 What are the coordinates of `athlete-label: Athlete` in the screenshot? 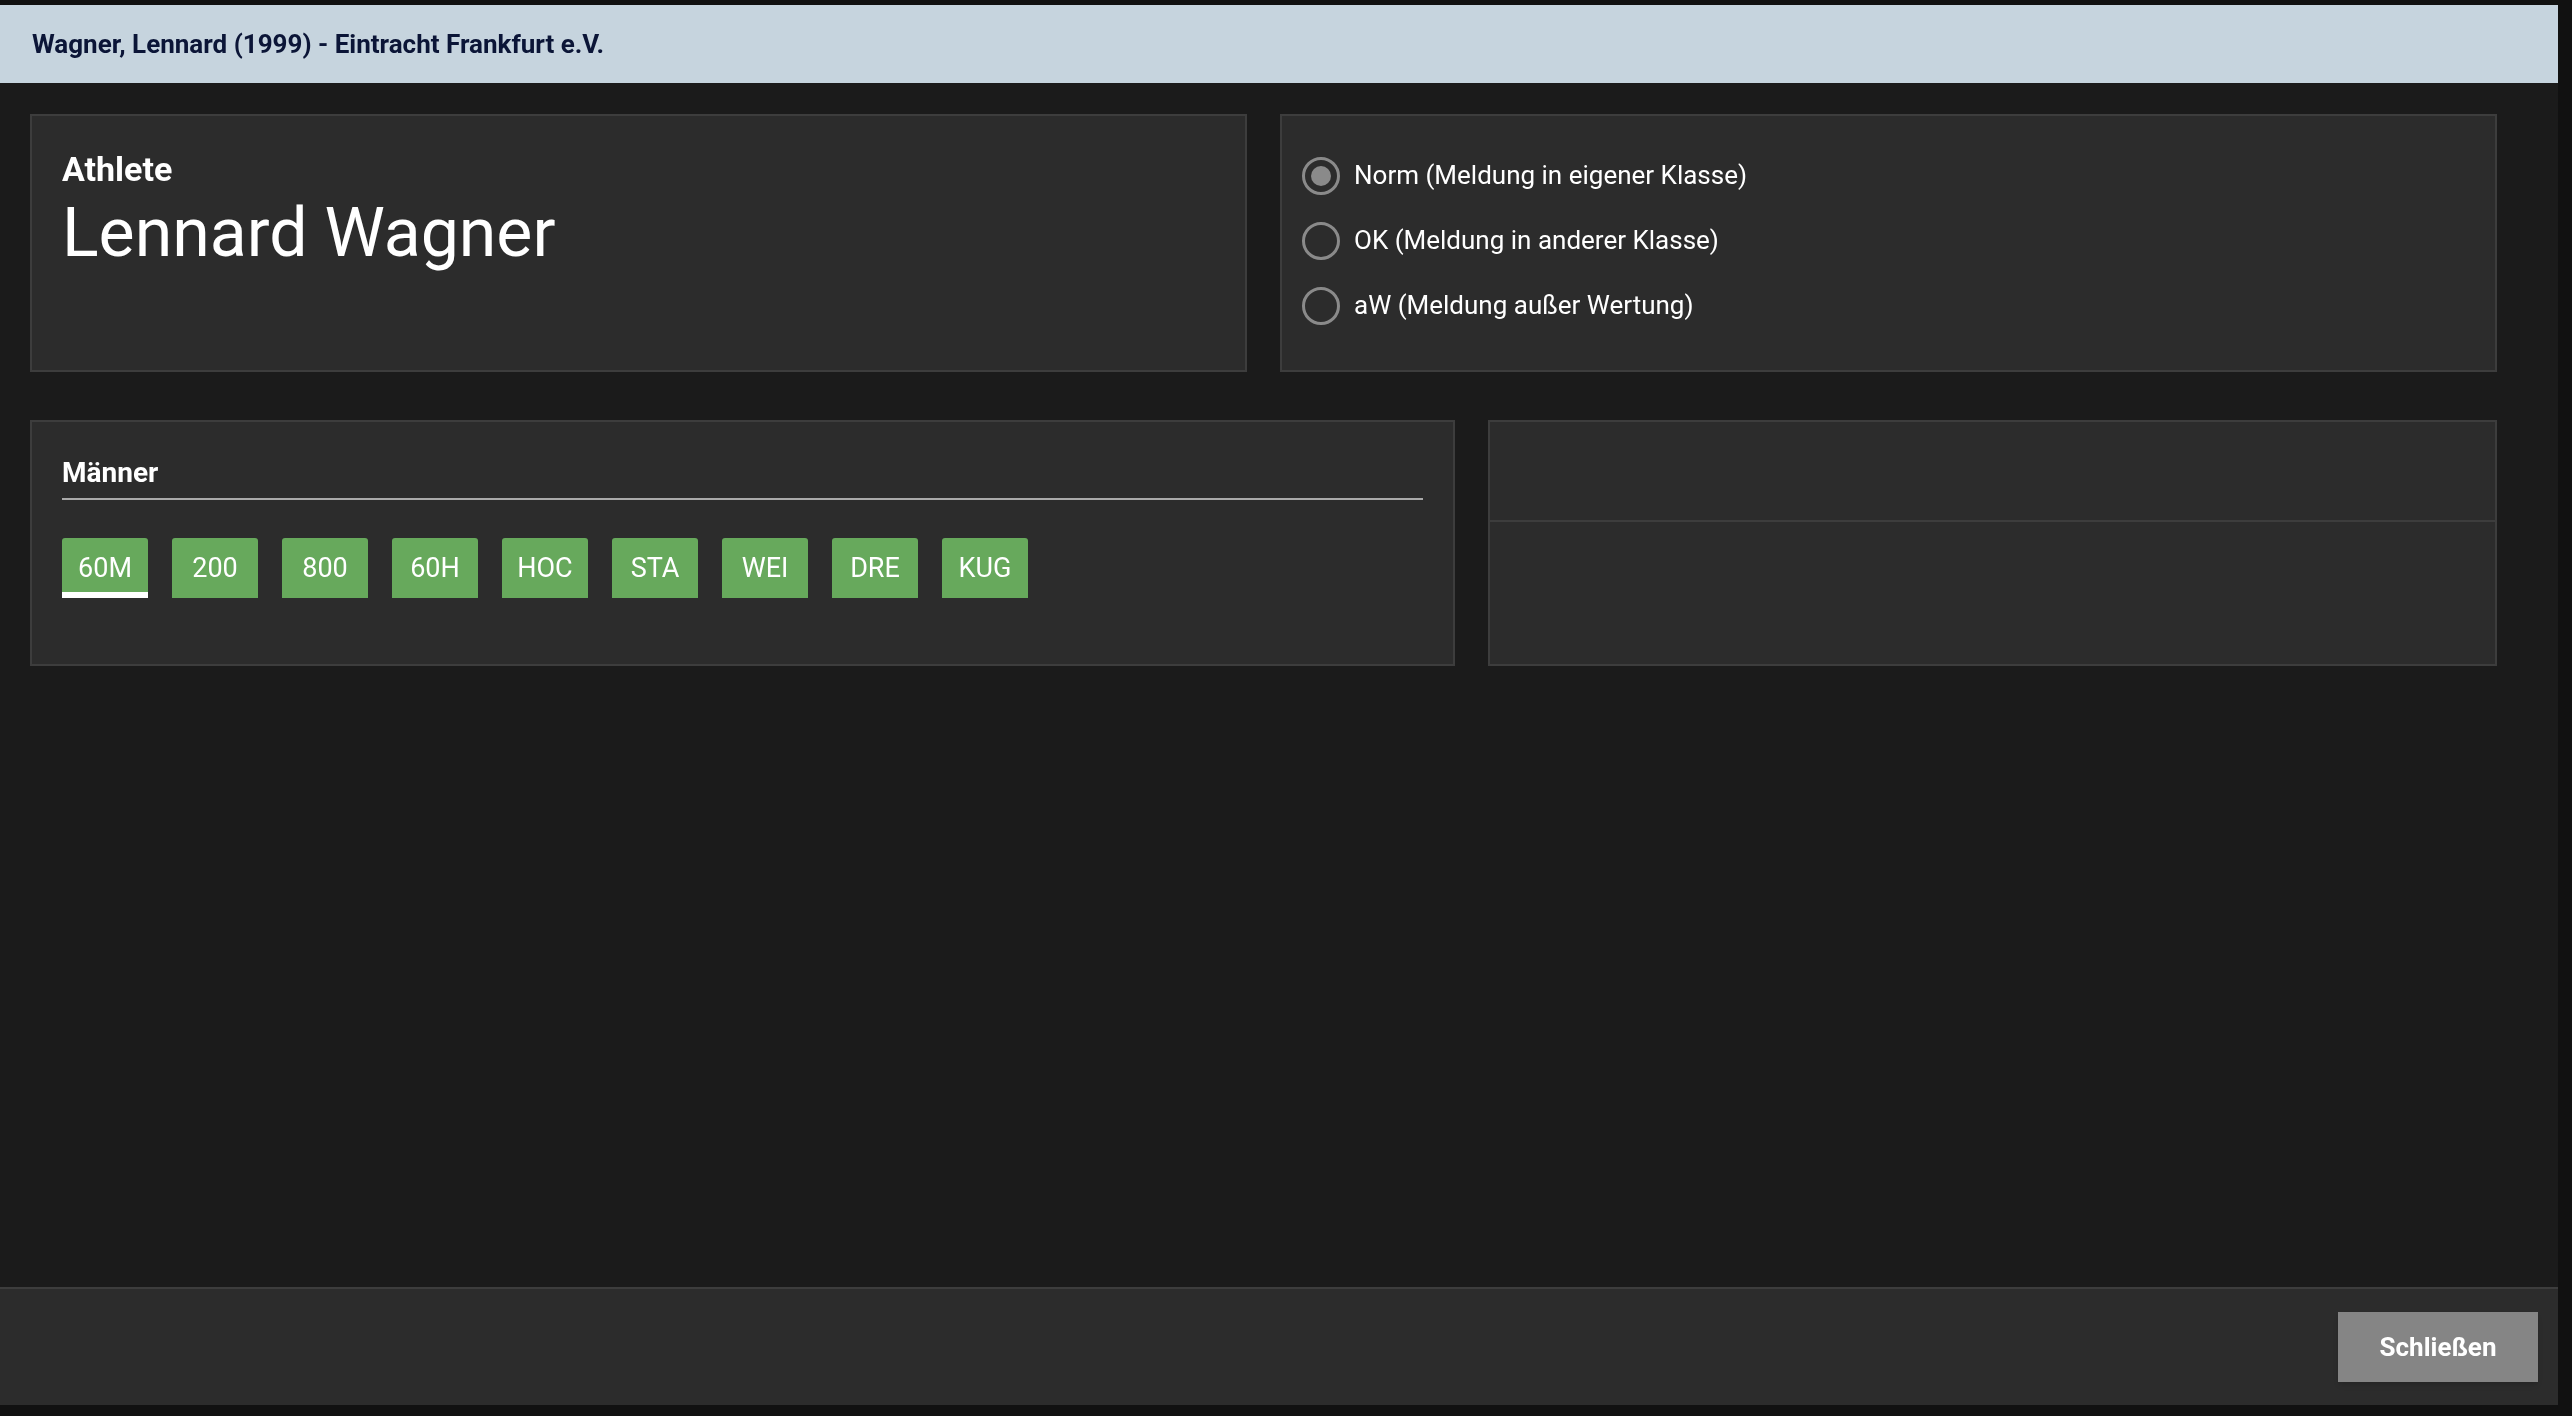 It's located at (117, 169).